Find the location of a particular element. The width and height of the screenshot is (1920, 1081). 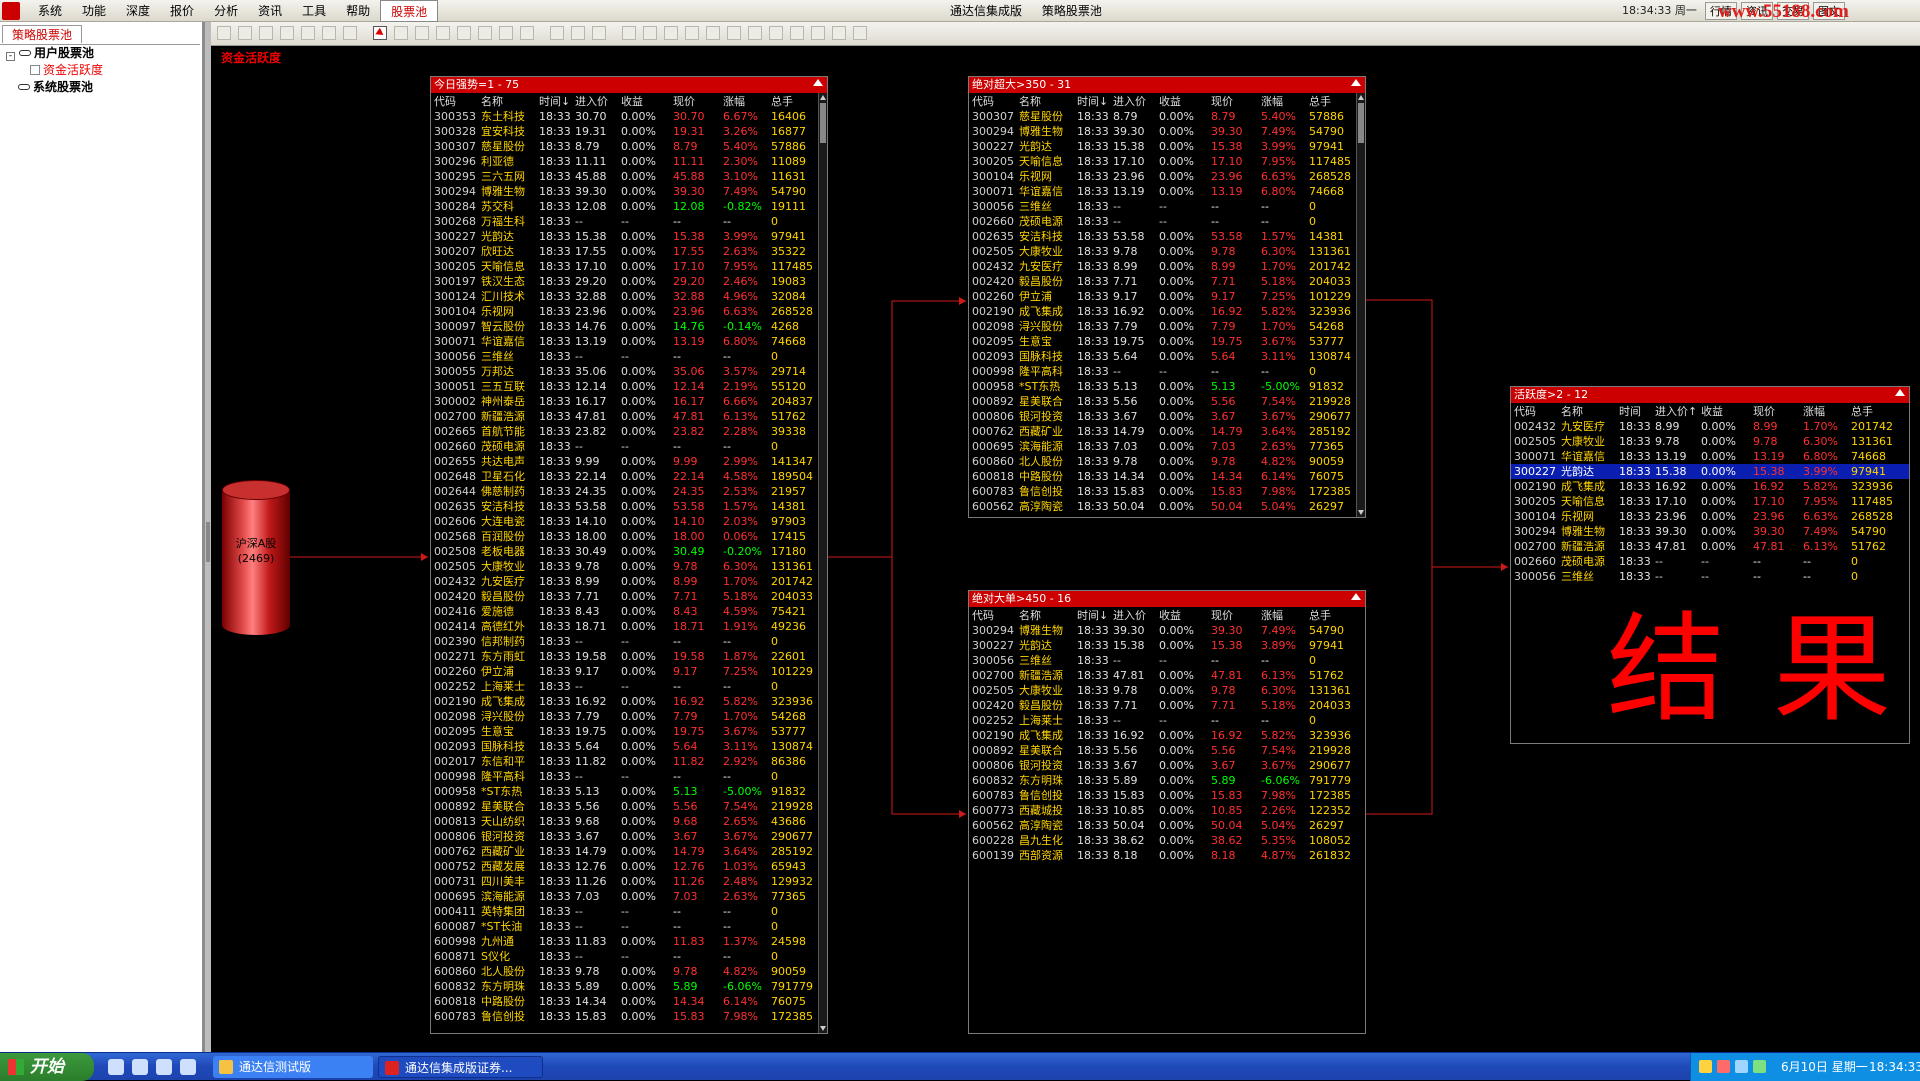

table-row: 300207 欣旺达 18:33 17.55 0.00% 17.55 2.63% 35322 is located at coordinates (629, 251).